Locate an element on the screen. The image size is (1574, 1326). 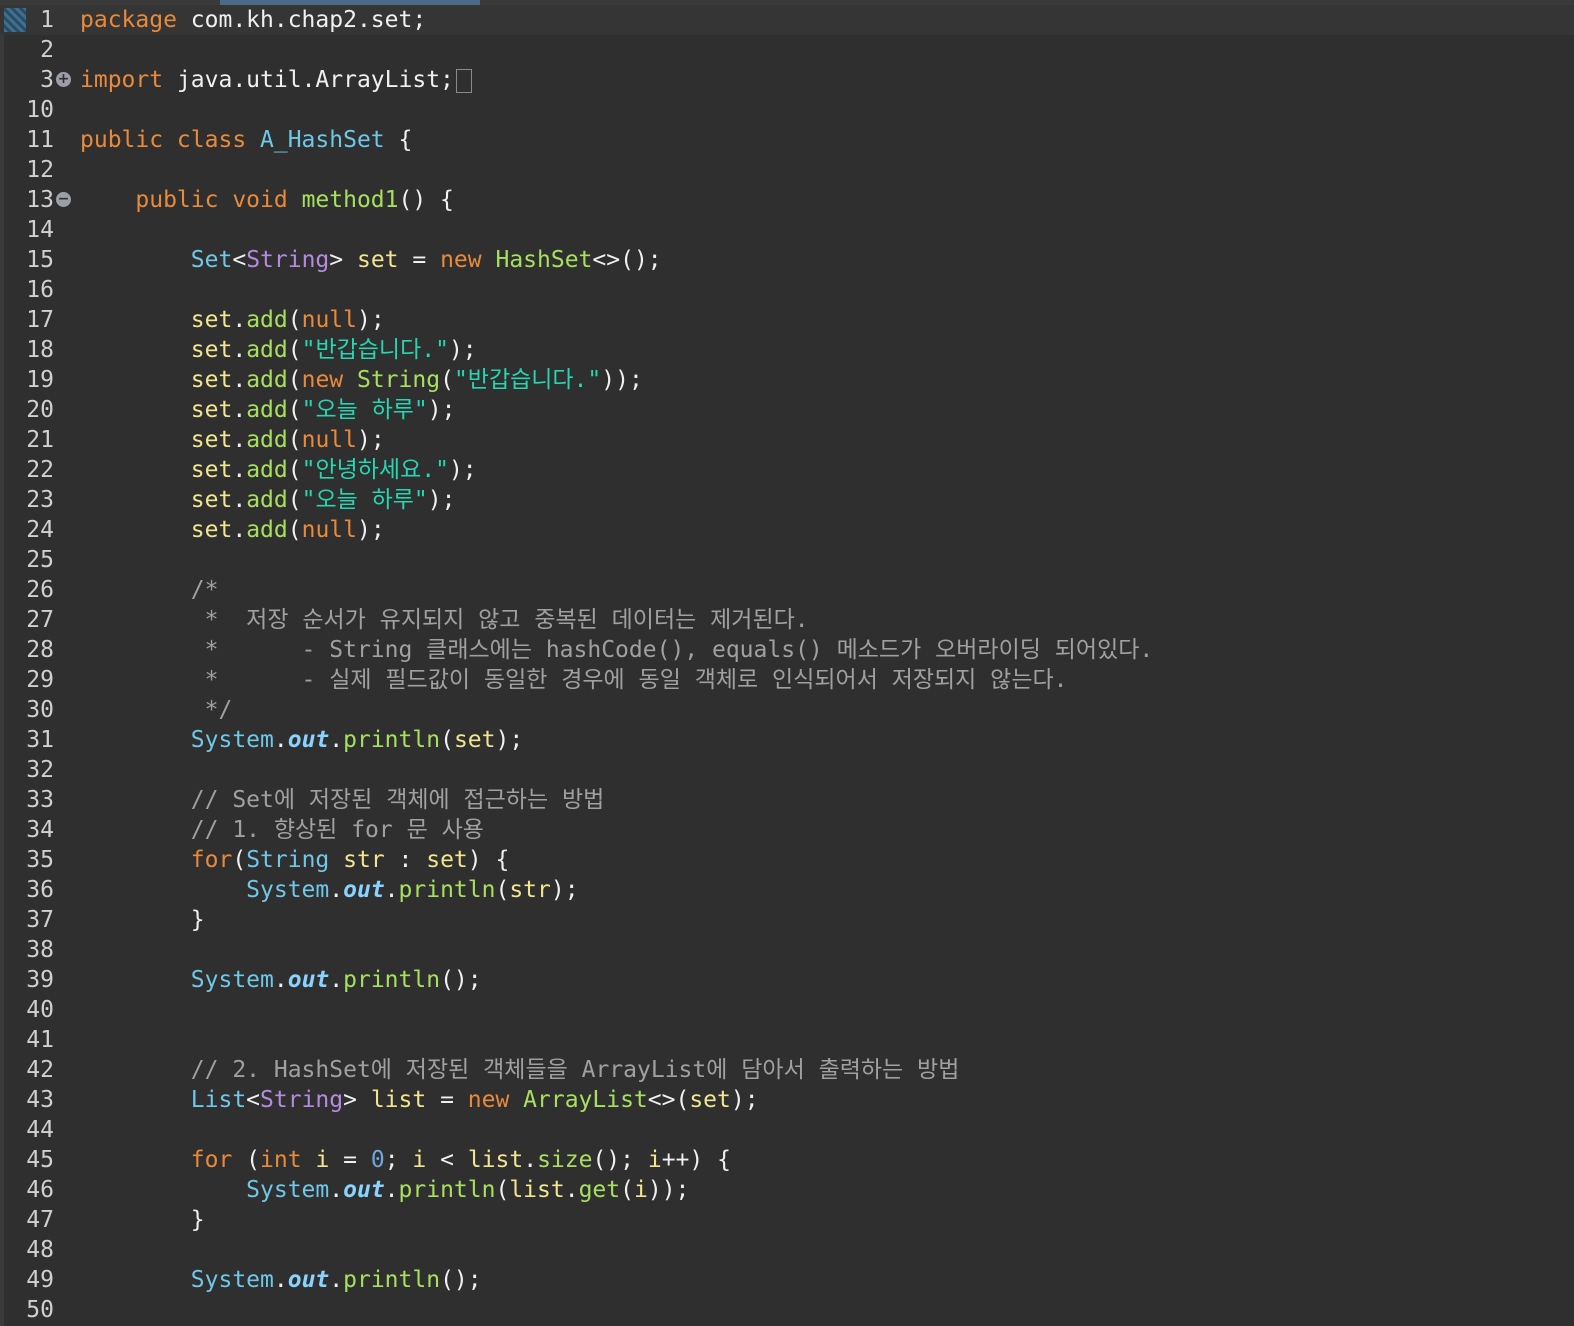
line-code: set.add(null); is located at coordinates (232, 320).